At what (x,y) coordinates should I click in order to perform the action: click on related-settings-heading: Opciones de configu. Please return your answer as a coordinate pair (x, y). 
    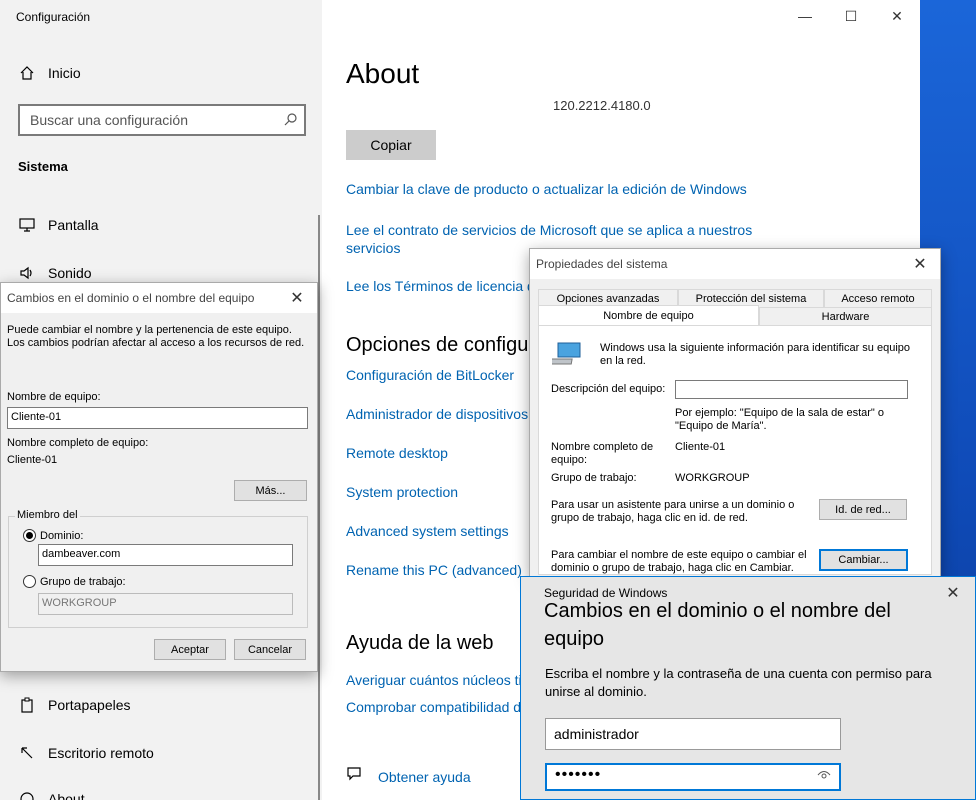
    Looking at the image, I should click on (437, 345).